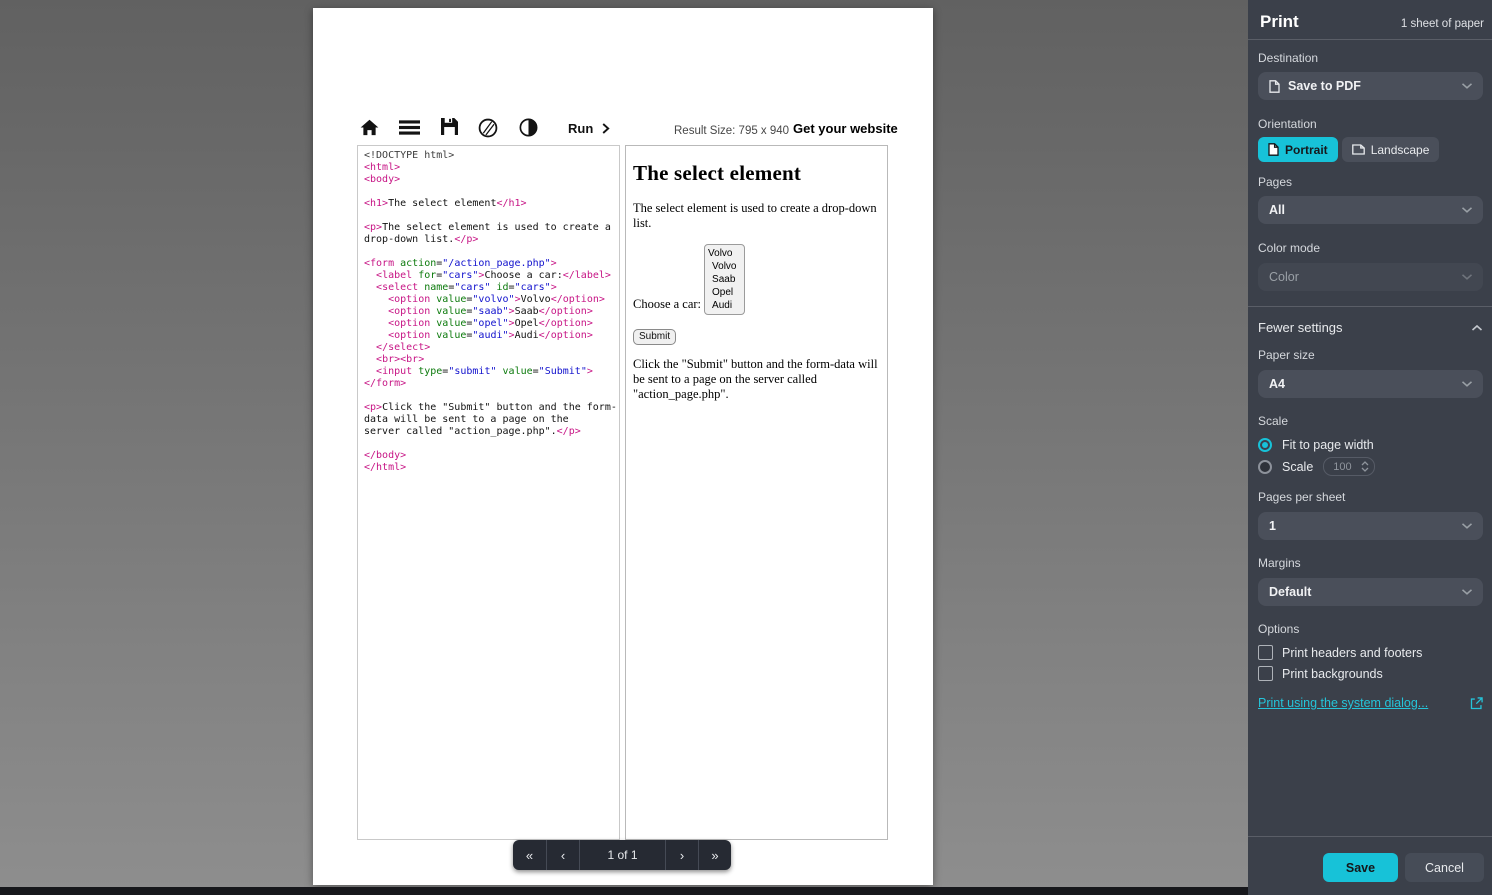  Describe the element at coordinates (1279, 563) in the screenshot. I see `margins-label: Margins` at that location.